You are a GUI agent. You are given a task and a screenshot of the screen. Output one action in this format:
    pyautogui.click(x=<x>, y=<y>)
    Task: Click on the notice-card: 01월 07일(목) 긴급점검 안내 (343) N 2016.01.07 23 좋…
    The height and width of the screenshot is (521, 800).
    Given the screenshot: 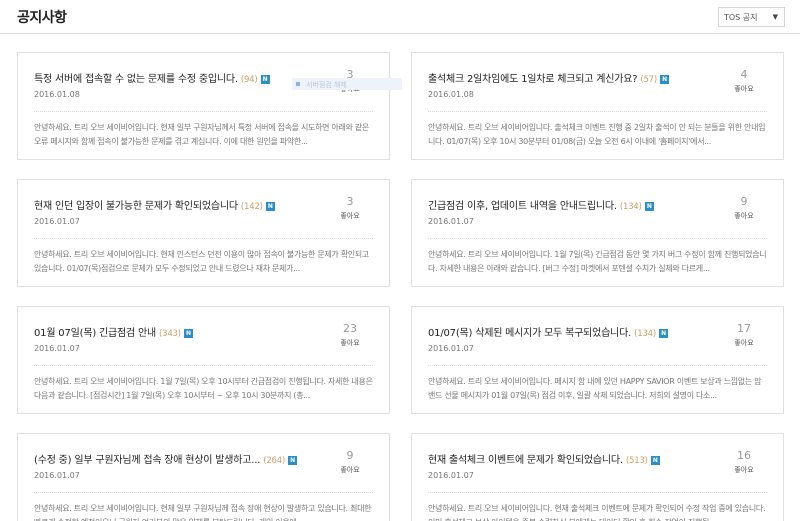 What is the action you would take?
    pyautogui.click(x=203, y=360)
    